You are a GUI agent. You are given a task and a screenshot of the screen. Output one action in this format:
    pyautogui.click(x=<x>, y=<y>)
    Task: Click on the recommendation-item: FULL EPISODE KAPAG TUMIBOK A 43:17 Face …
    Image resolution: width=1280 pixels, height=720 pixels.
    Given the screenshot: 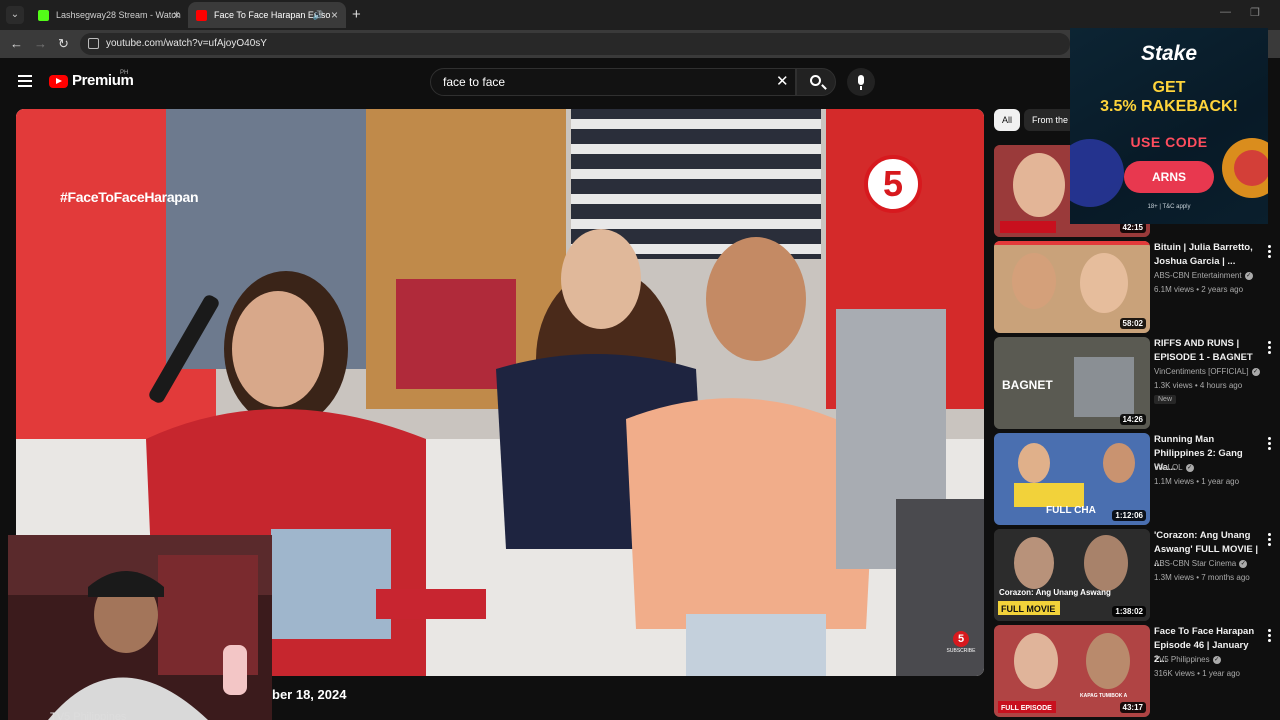 What is the action you would take?
    pyautogui.click(x=1137, y=671)
    